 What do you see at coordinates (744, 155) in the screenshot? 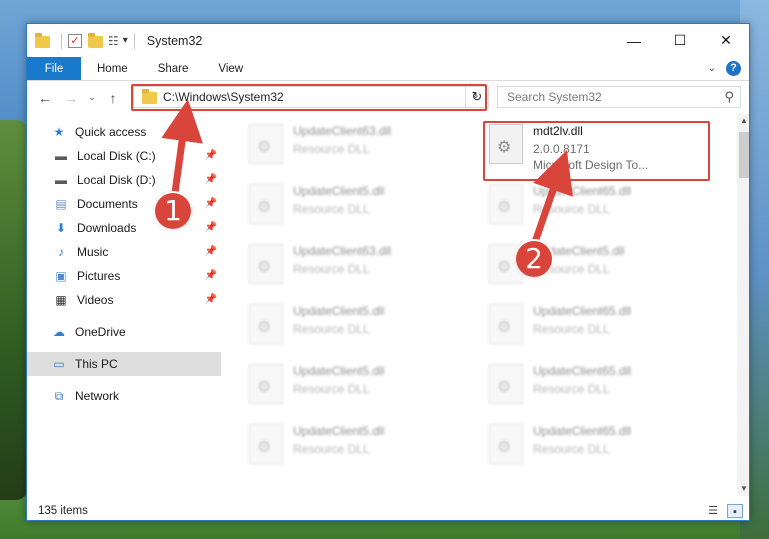
I see `scrollbar-thumb` at bounding box center [744, 155].